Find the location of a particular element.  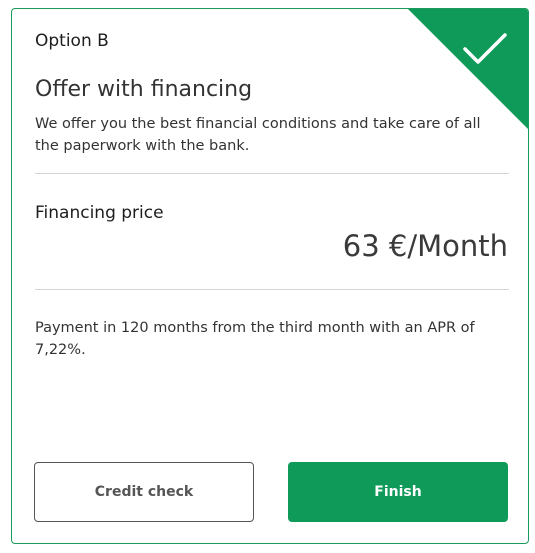

financing-price-label: Financing price is located at coordinates (99, 213).